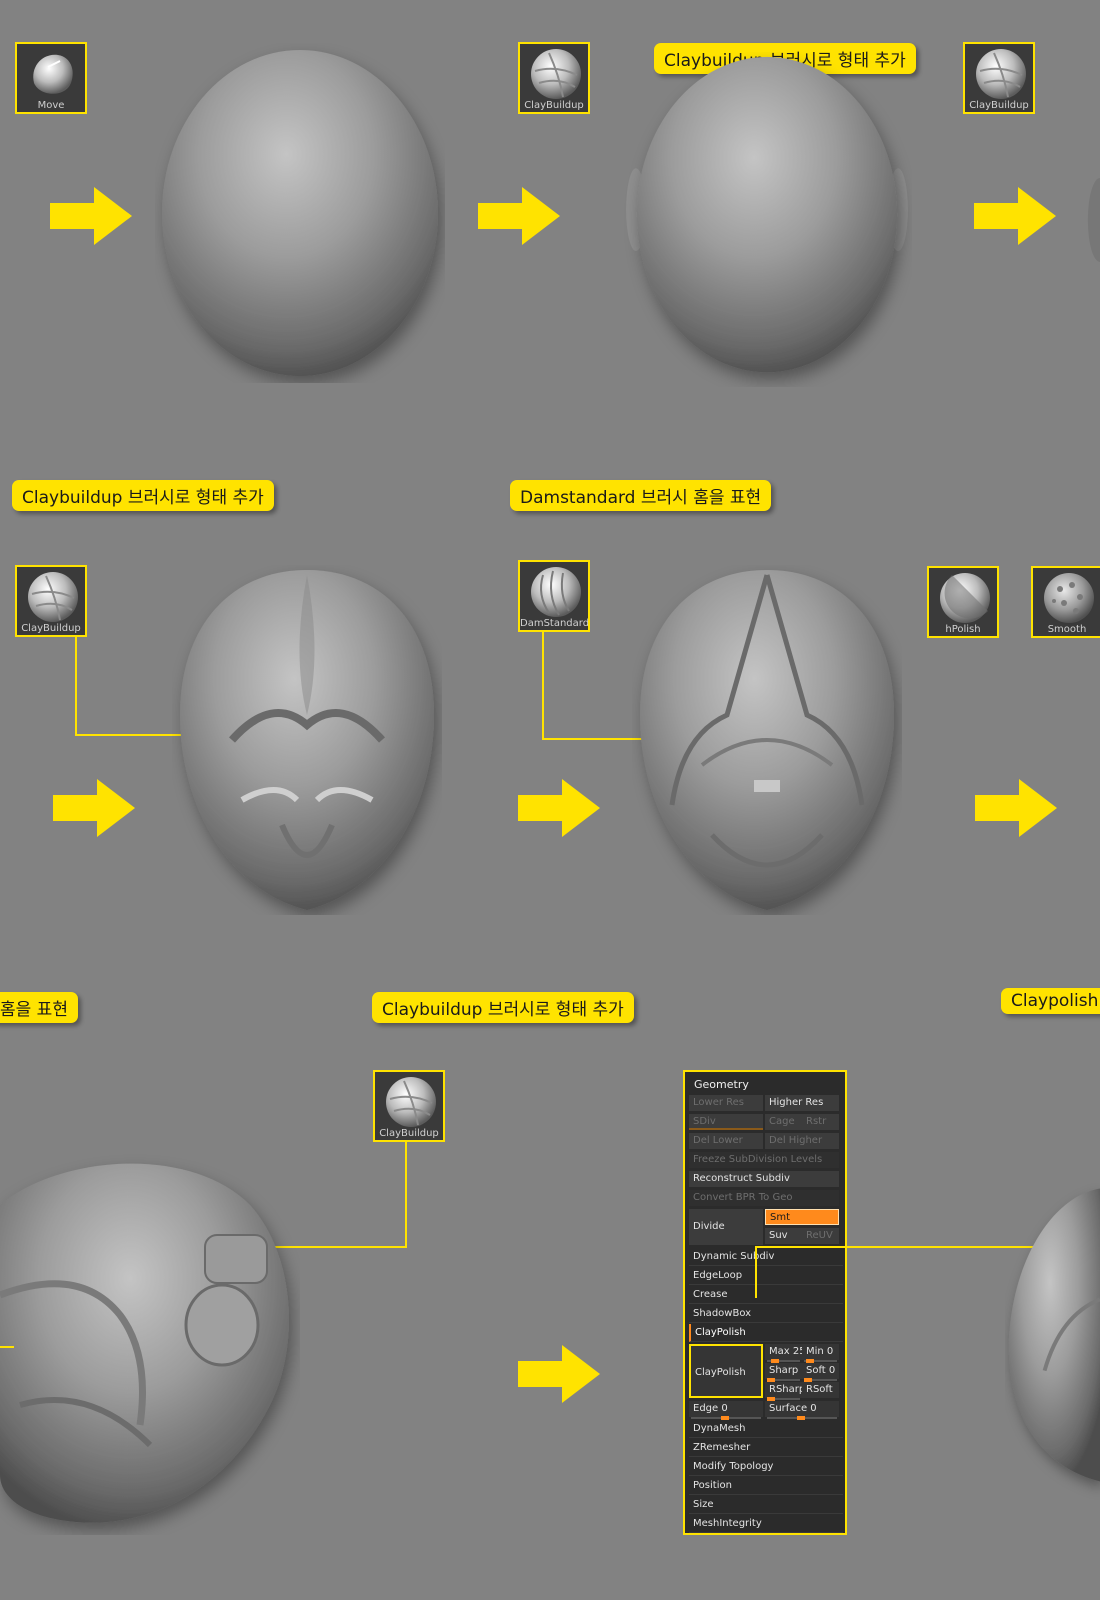  Describe the element at coordinates (726, 1122) in the screenshot. I see `sdiv-slider: SDiv` at that location.